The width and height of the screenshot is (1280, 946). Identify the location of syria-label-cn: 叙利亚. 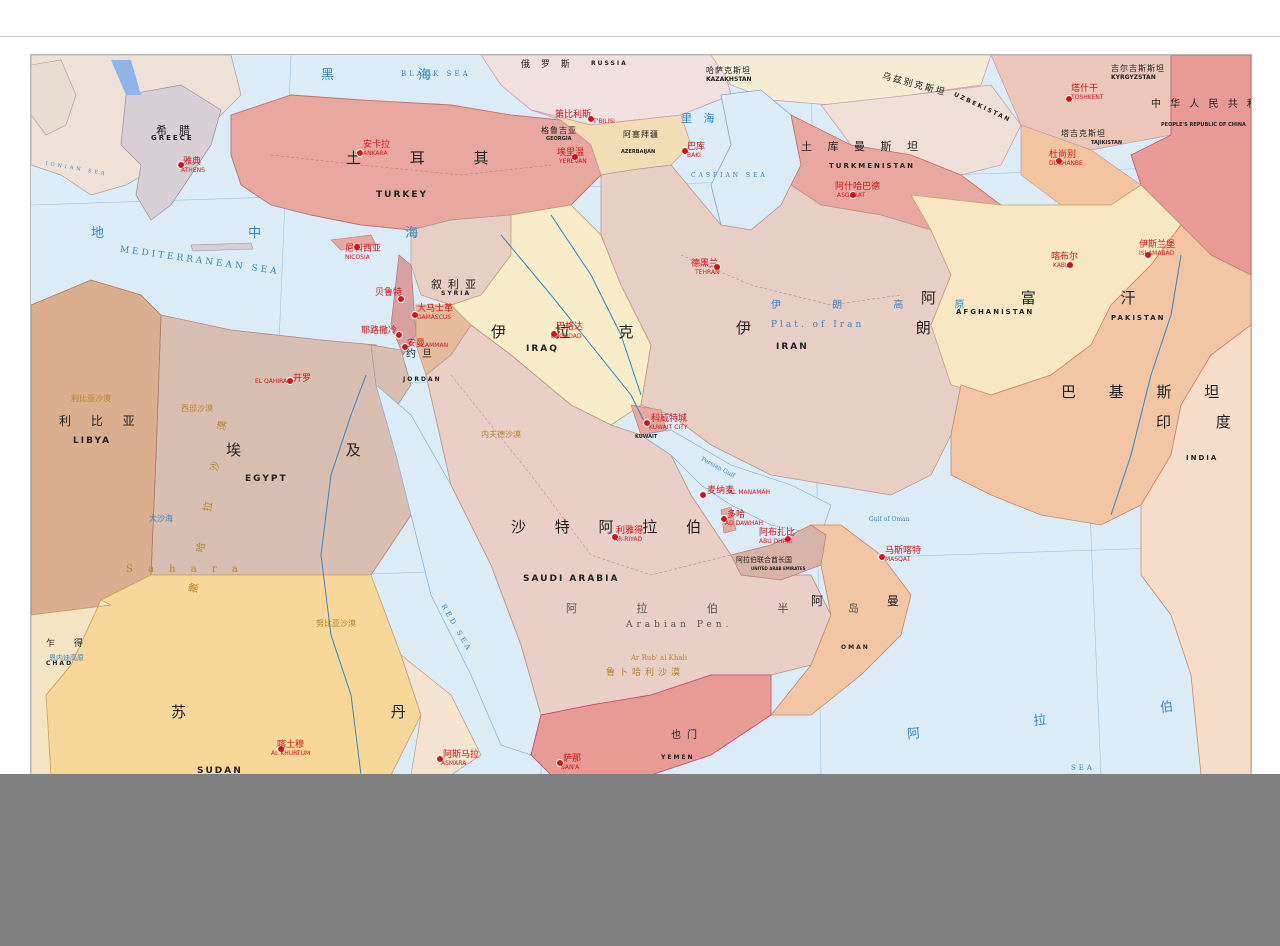
(456, 284).